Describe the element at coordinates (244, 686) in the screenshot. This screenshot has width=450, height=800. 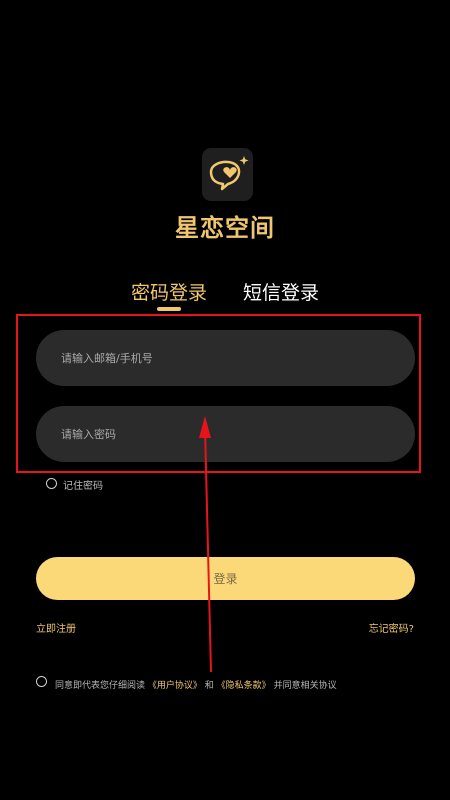
I see `privacy-policy-link: 《隐私条款》` at that location.